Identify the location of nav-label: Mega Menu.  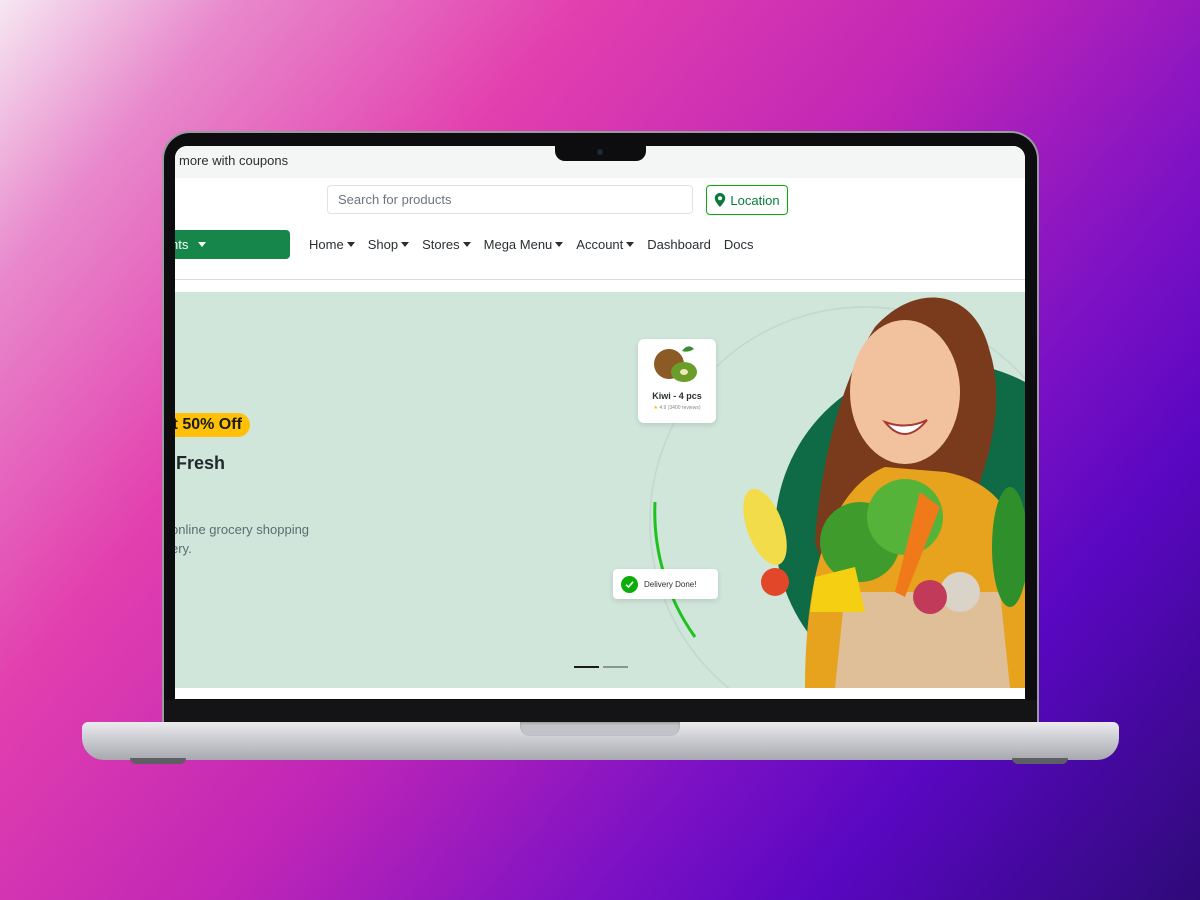
(518, 244).